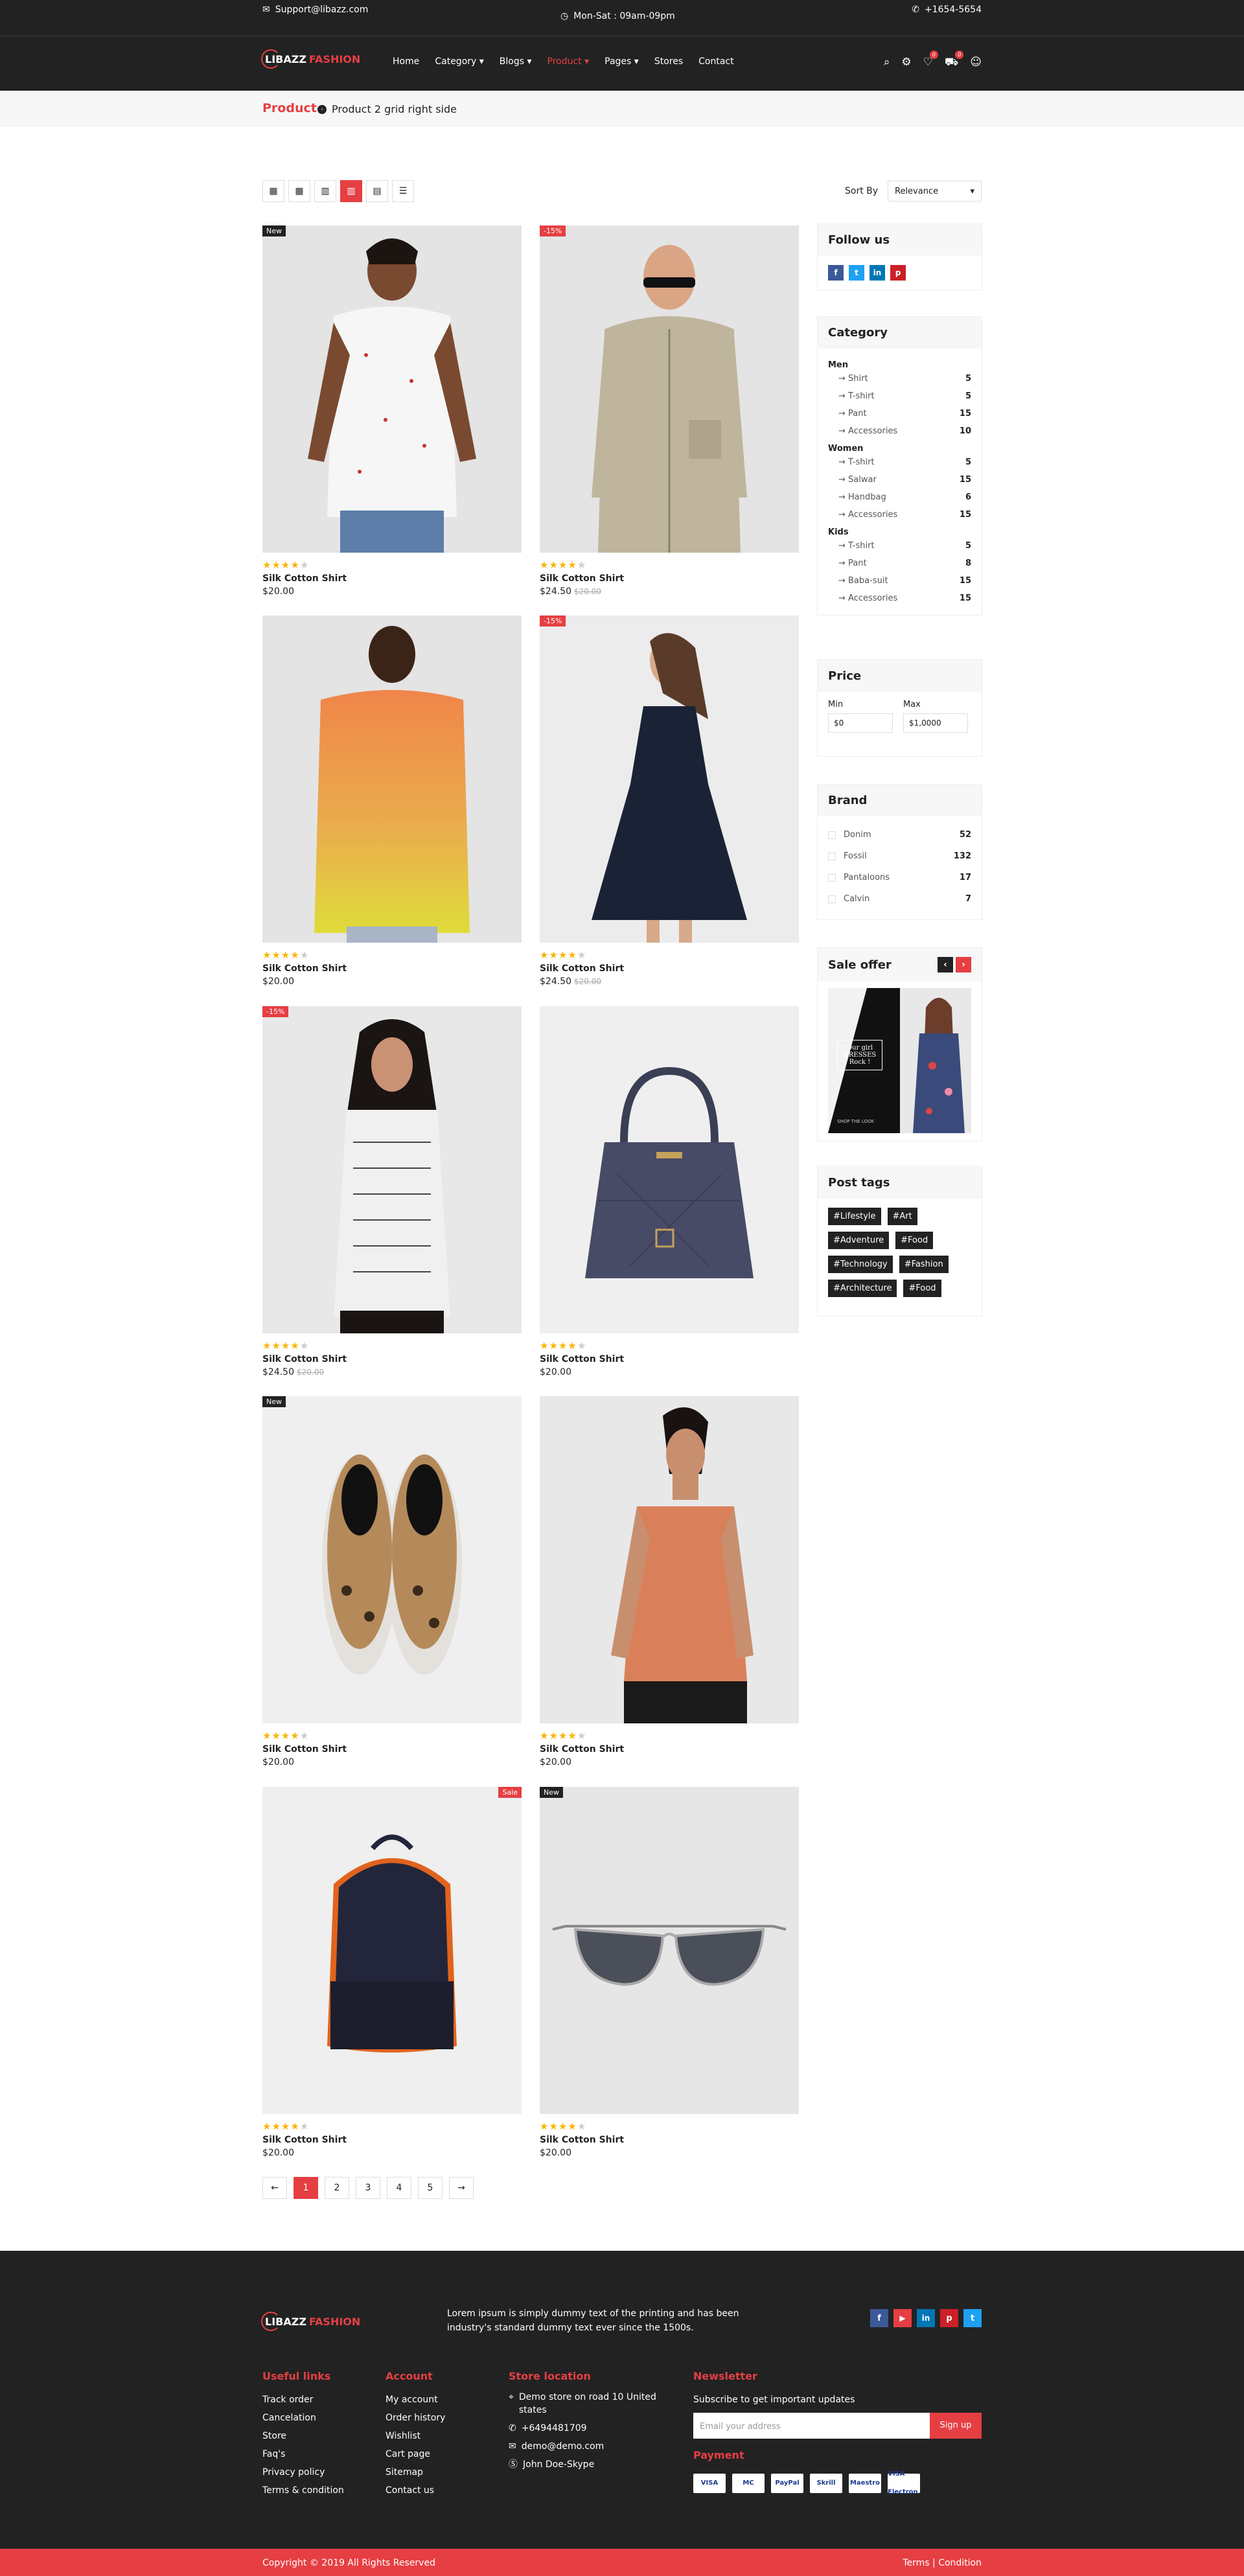 This screenshot has width=1244, height=2576. I want to click on footer-link: Privacy policy, so click(303, 2472).